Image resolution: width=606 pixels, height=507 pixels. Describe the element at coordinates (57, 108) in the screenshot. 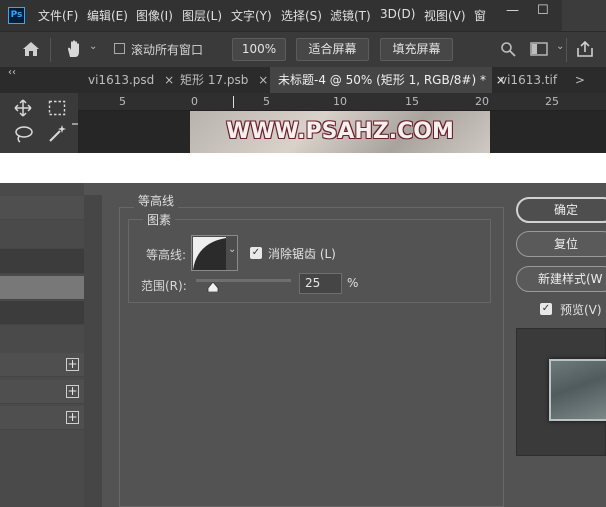

I see `marquee-tool-icon` at that location.